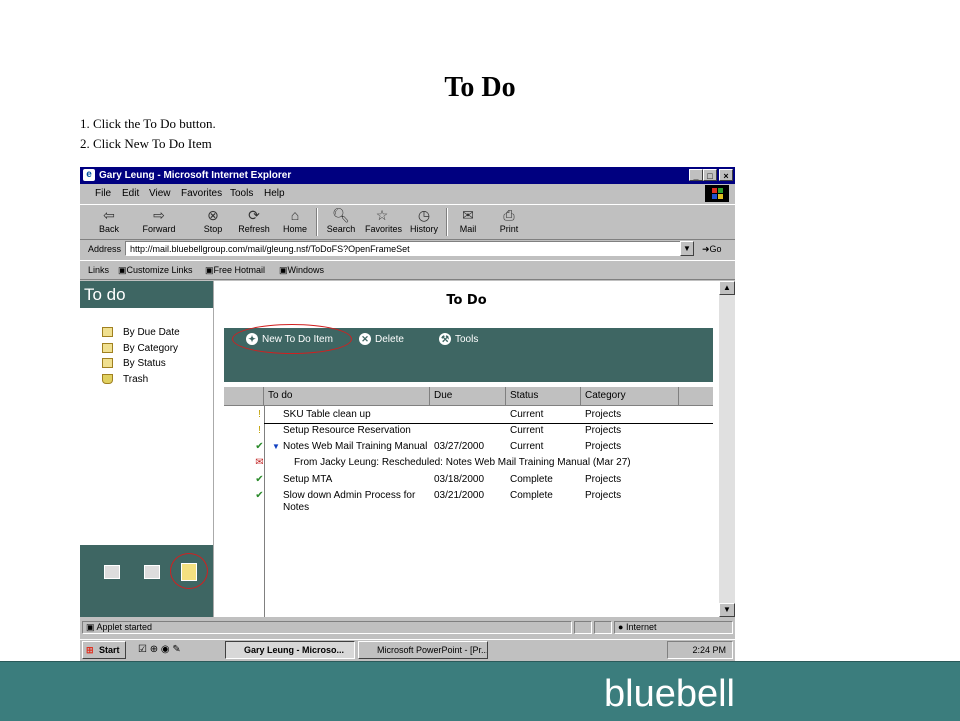  I want to click on notes-switcher, so click(146, 581).